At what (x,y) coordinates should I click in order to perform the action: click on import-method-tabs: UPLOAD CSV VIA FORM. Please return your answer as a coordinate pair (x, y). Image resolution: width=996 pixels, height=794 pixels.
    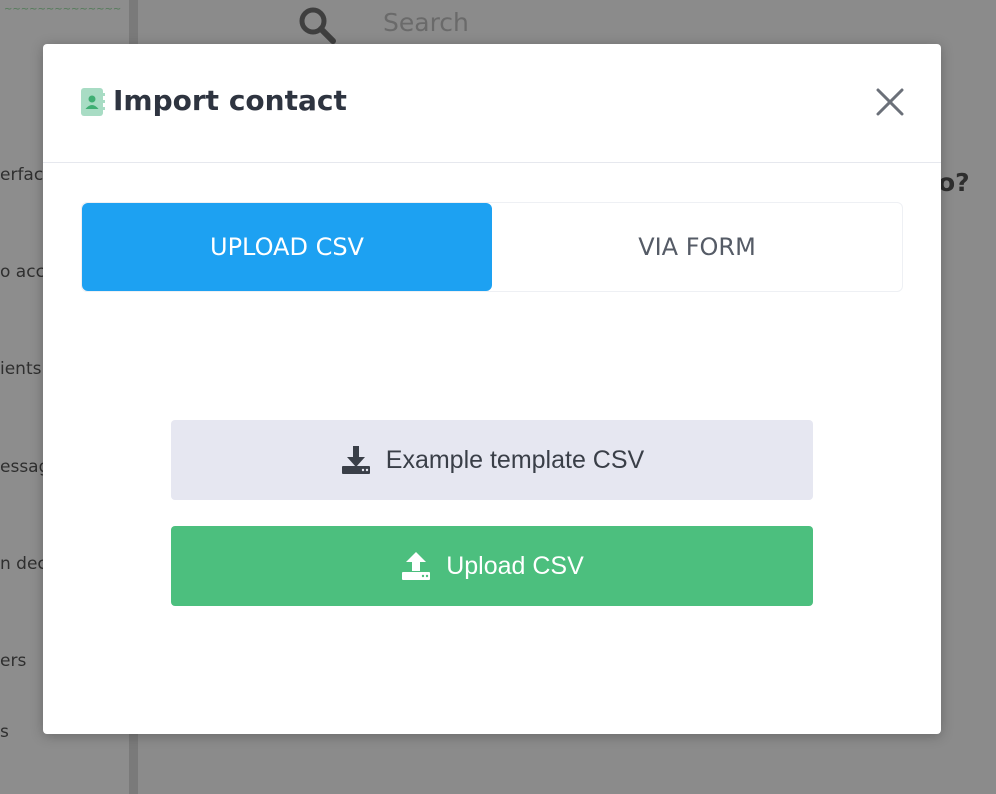
    Looking at the image, I should click on (492, 247).